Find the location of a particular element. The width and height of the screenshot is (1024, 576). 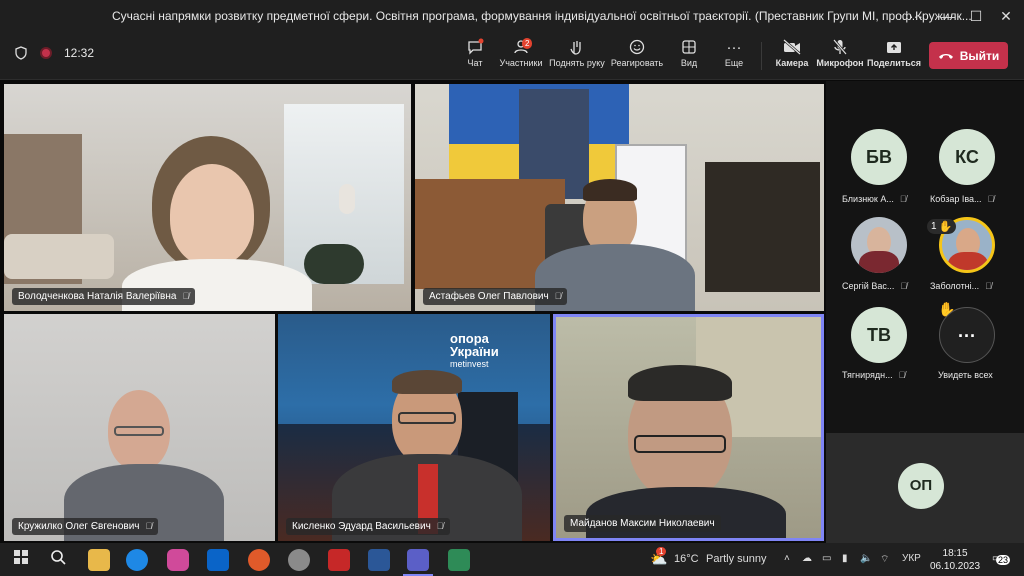

pdf-reader-icon is located at coordinates (339, 560).